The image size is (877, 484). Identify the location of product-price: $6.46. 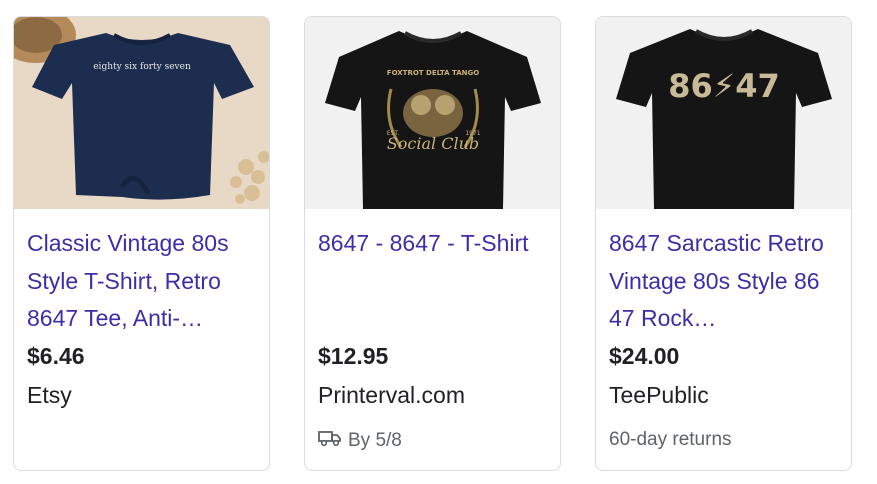
(56, 356).